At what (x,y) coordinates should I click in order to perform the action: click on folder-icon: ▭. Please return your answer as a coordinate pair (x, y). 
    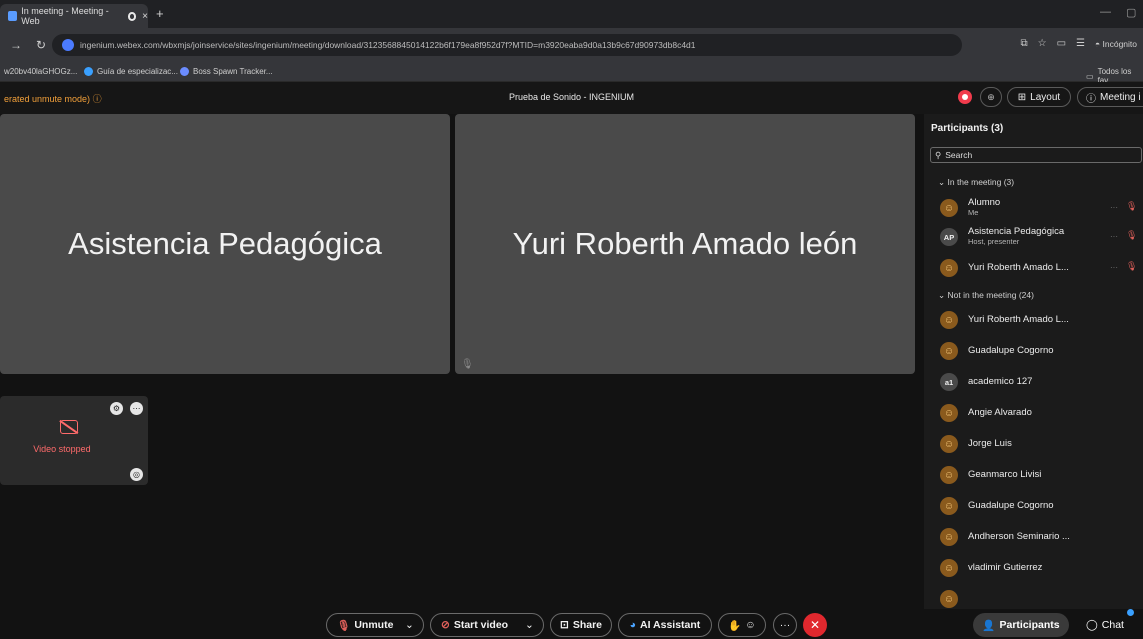
    Looking at the image, I should click on (1090, 76).